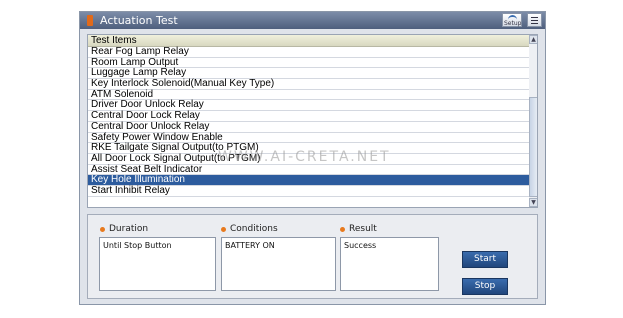 Image resolution: width=623 pixels, height=318 pixels. I want to click on result-value: Success, so click(389, 264).